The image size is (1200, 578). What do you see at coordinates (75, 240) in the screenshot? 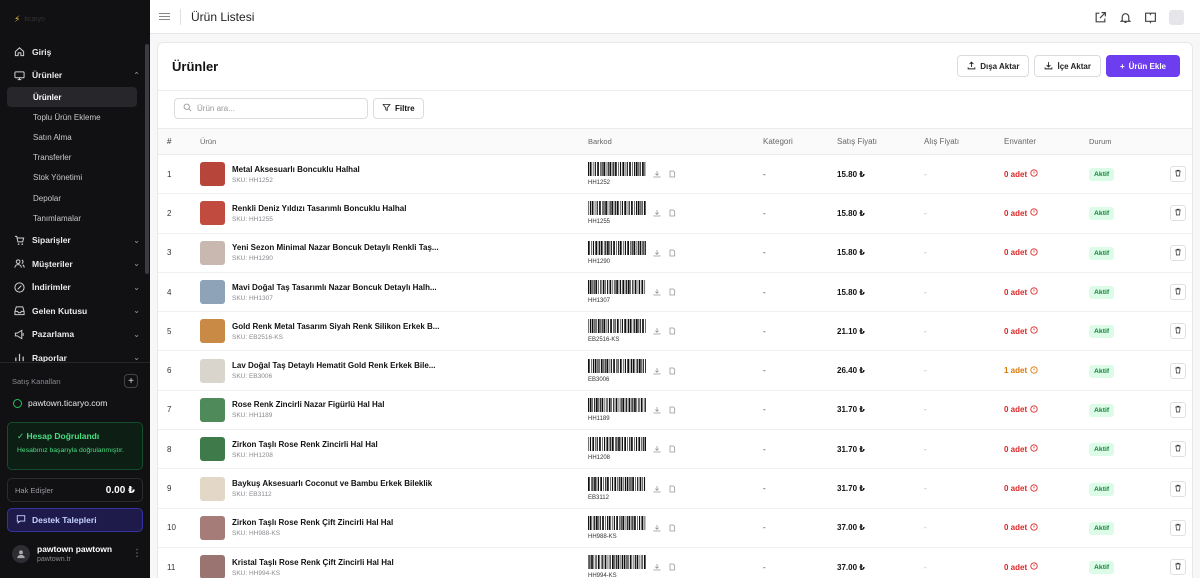
I see `sidebar-item-siparisler: Siparişler ⌄` at bounding box center [75, 240].